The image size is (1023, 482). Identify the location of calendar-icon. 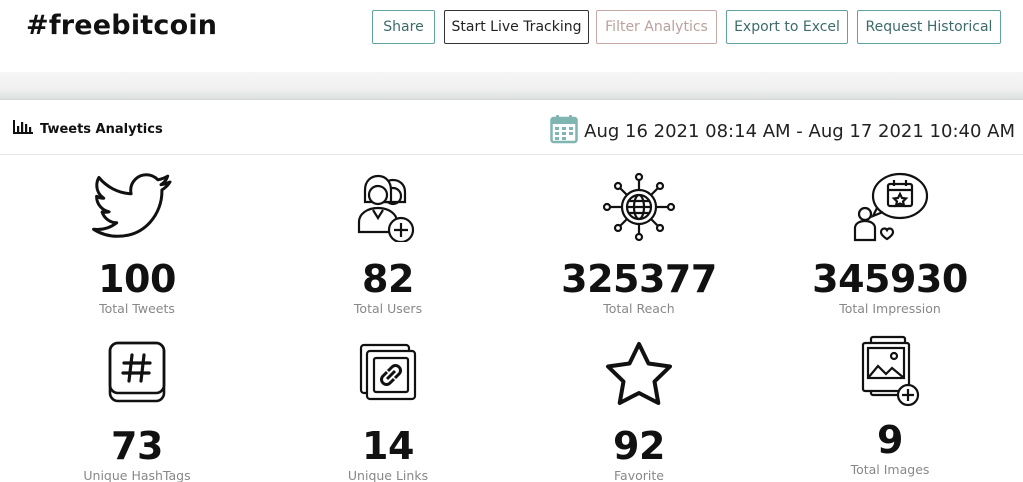
(564, 131).